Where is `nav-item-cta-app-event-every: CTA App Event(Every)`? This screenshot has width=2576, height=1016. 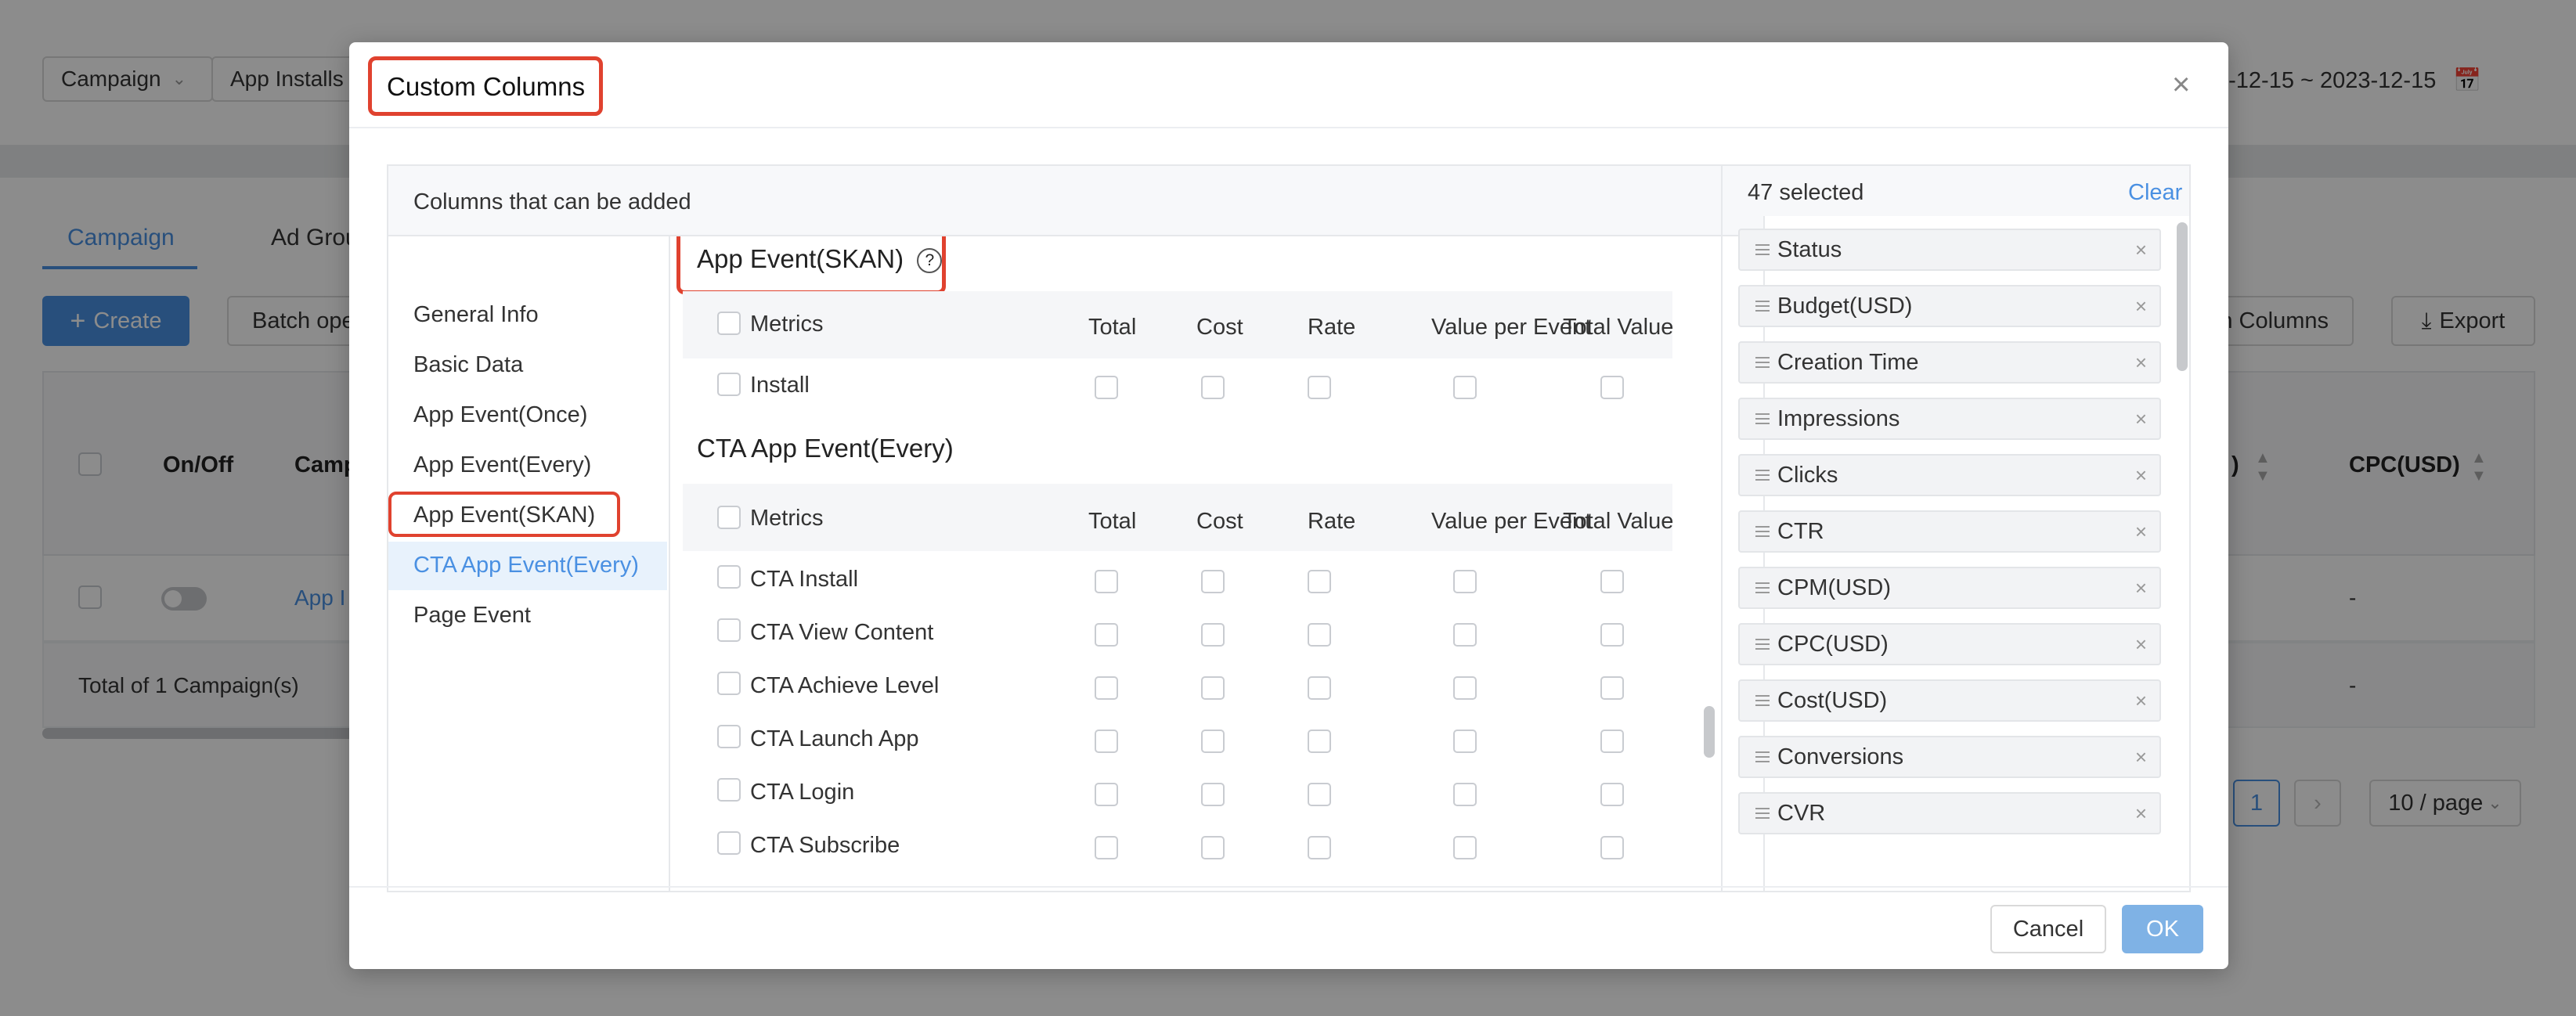
nav-item-cta-app-event-every: CTA App Event(Every) is located at coordinates (526, 565).